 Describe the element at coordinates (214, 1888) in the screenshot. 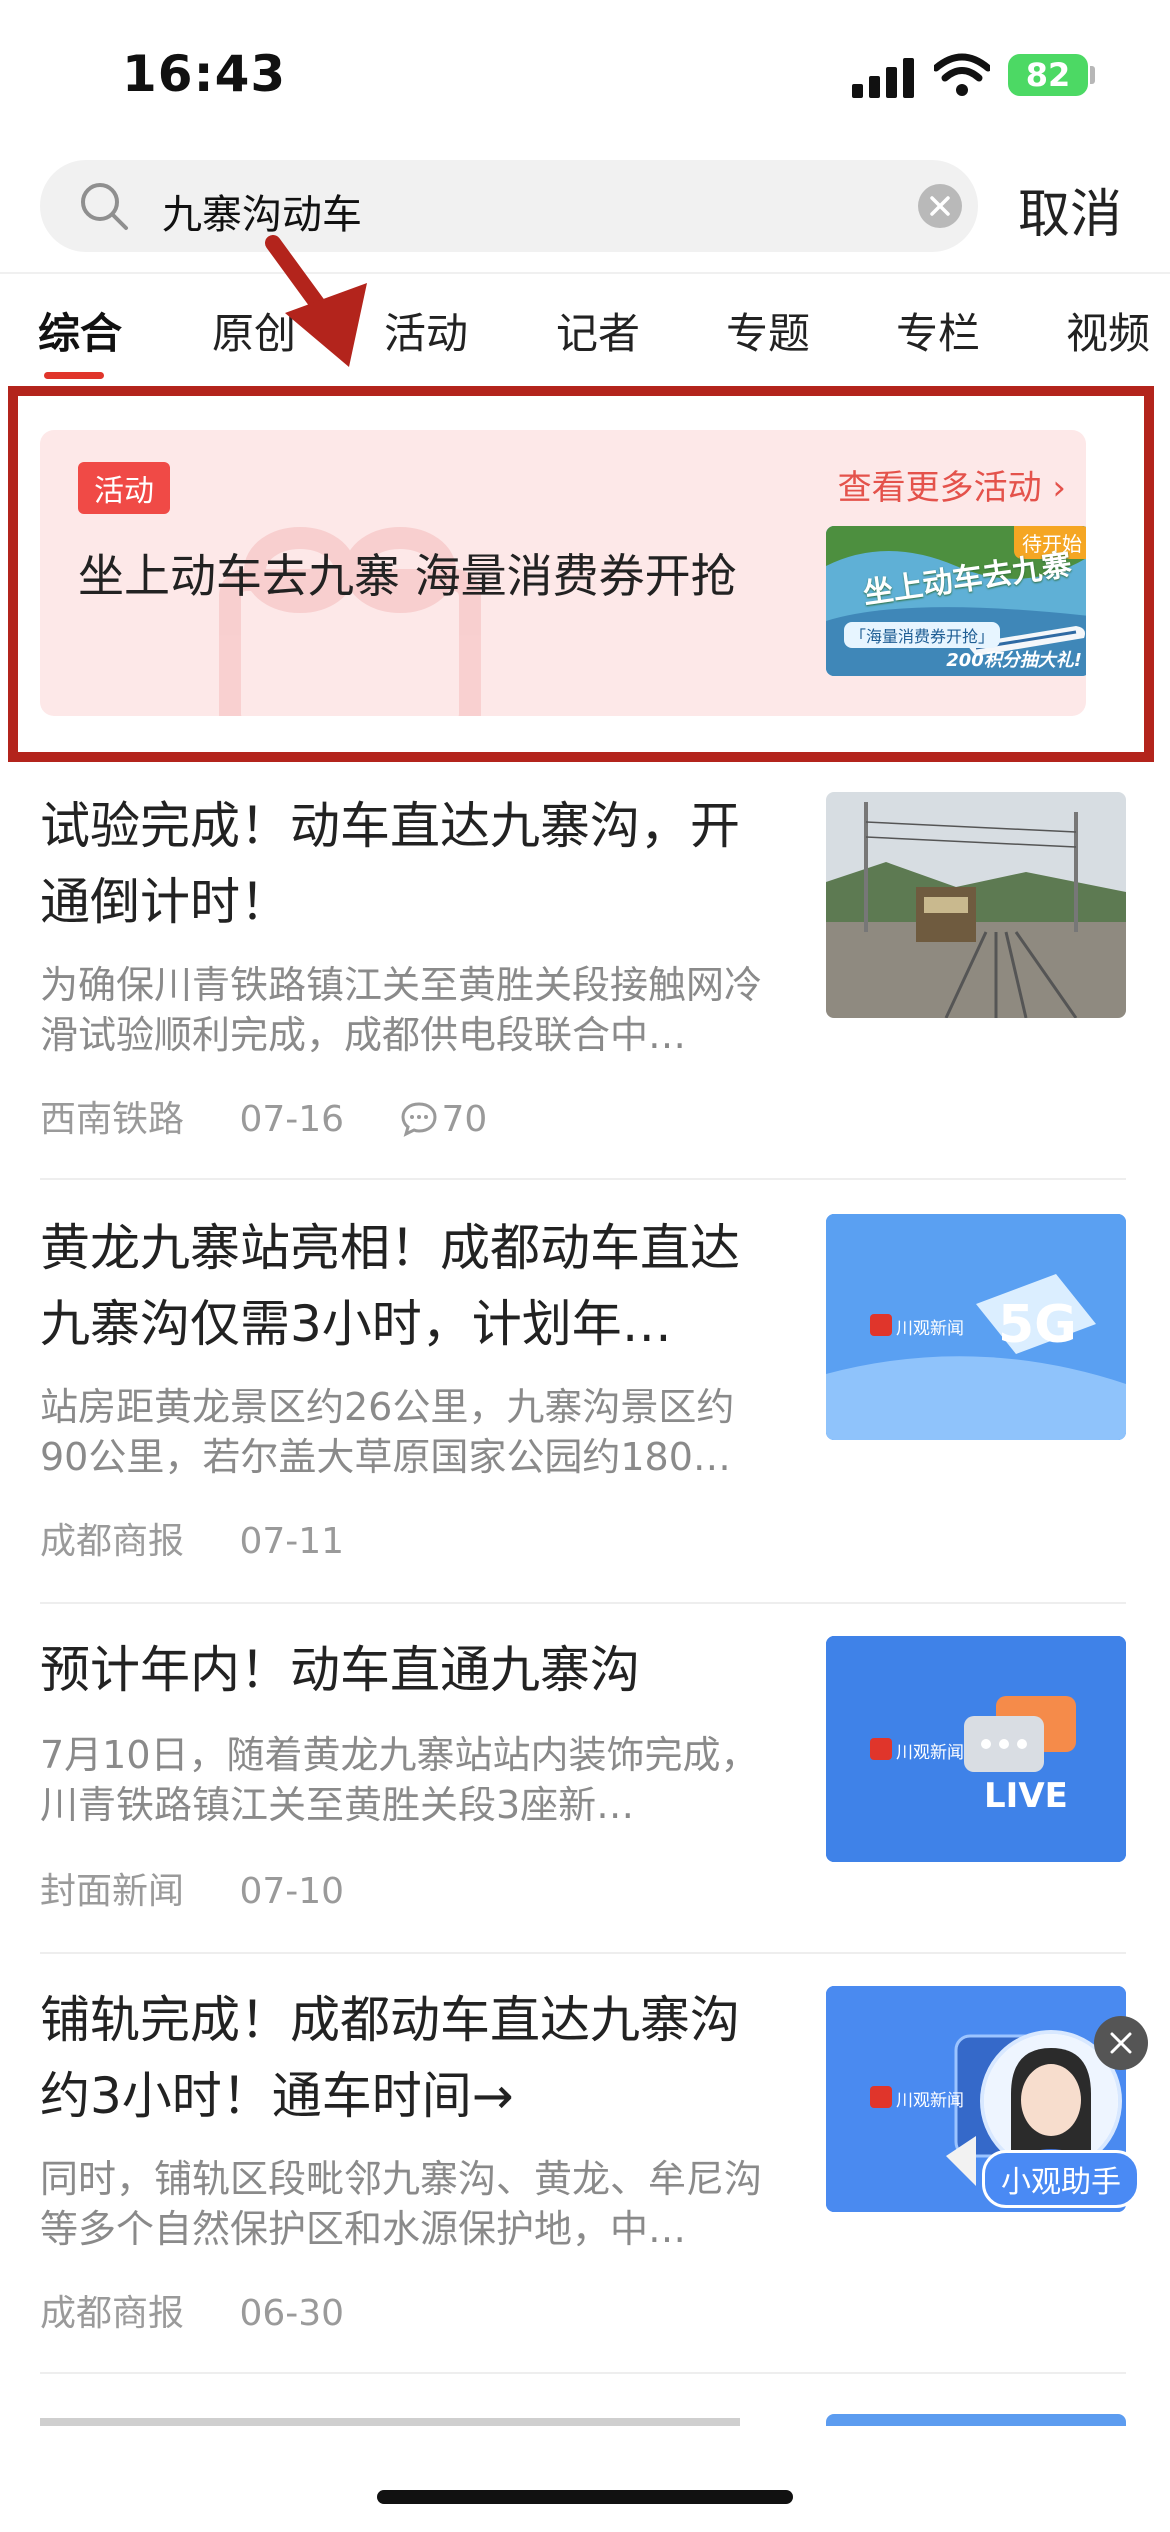

I see `news-meta: 封面新闻 07-10` at that location.